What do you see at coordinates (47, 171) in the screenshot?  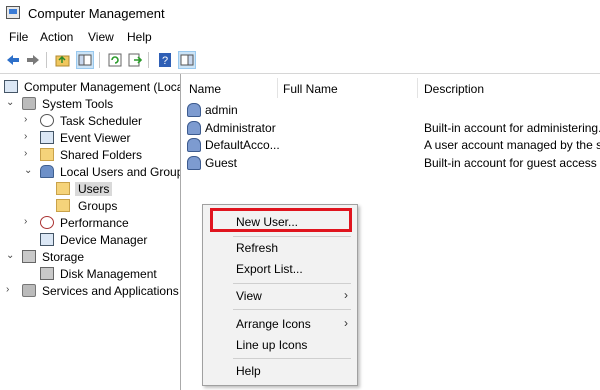 I see `users-icon` at bounding box center [47, 171].